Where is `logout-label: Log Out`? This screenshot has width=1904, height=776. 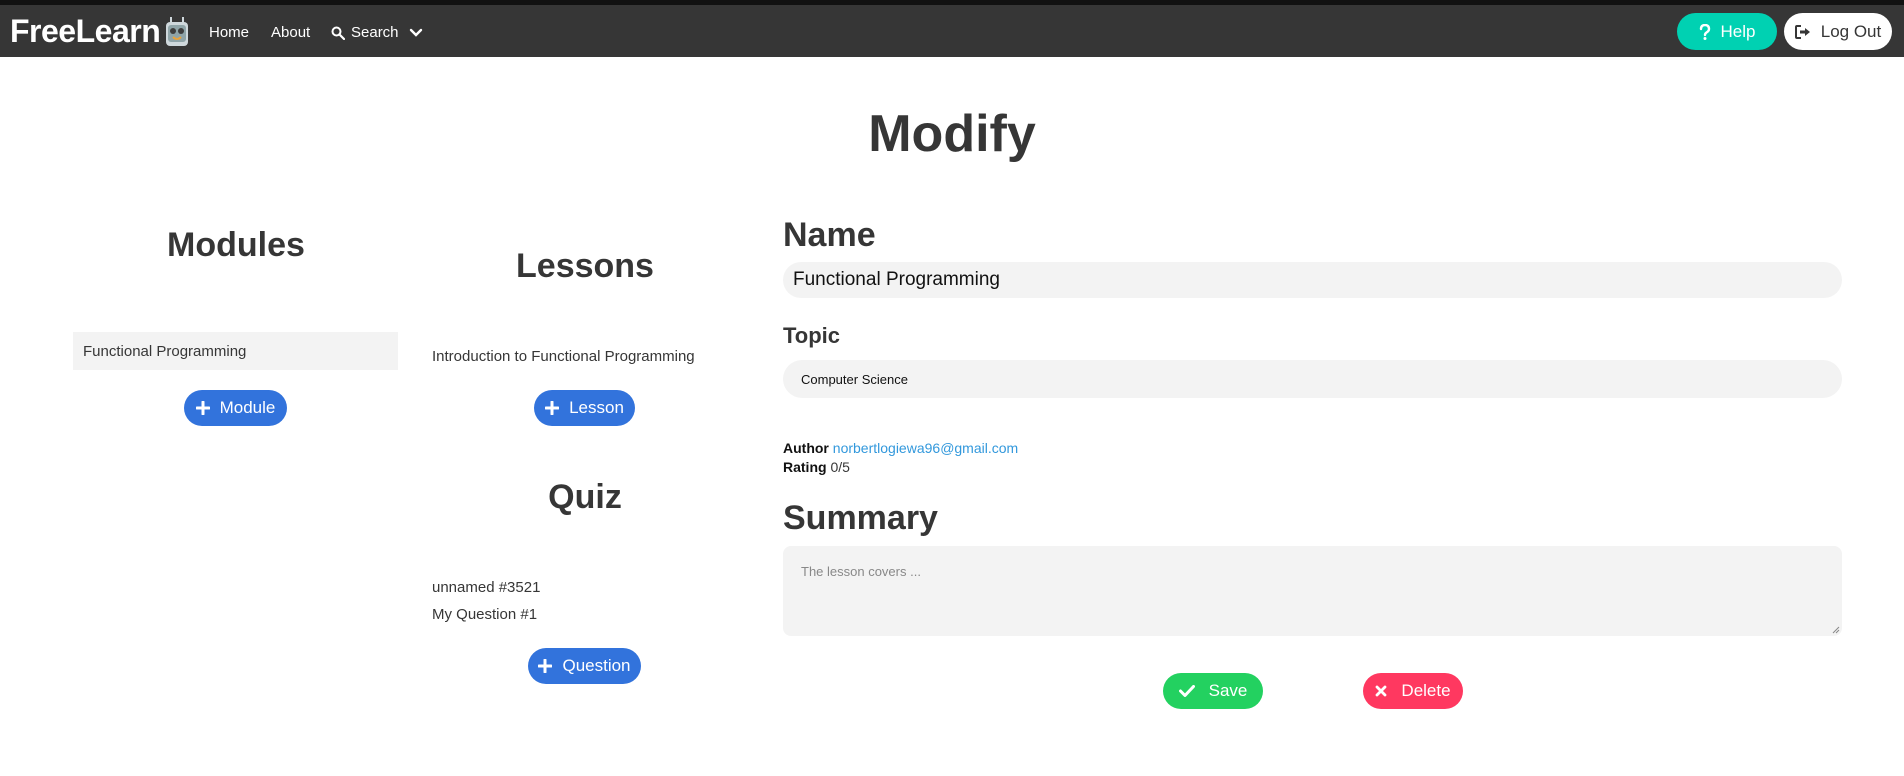 logout-label: Log Out is located at coordinates (1851, 31).